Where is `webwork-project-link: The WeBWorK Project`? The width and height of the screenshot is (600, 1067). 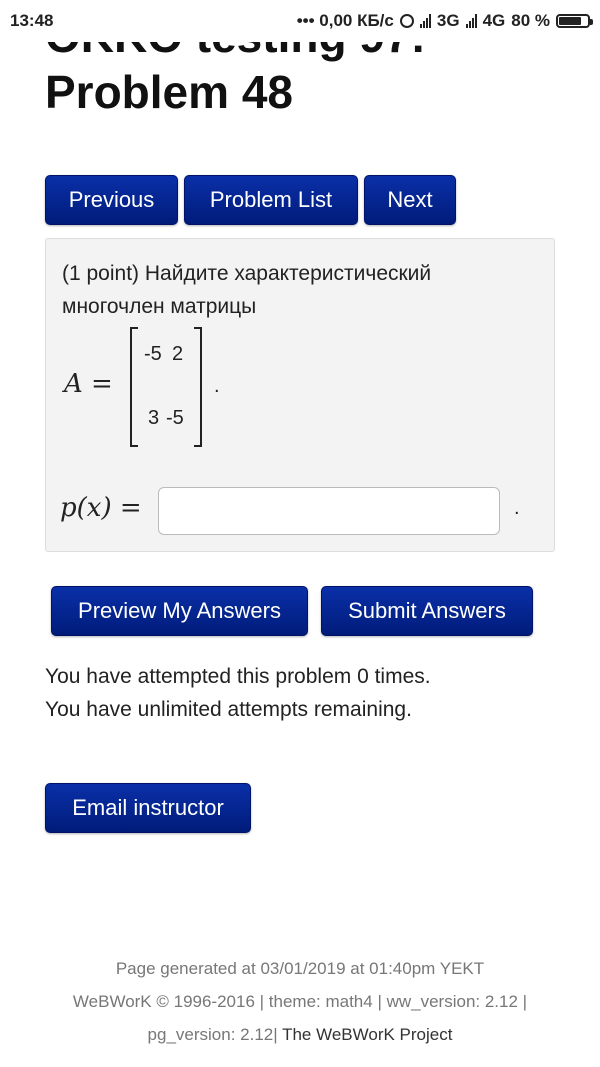
webwork-project-link: The WeBWorK Project is located at coordinates (367, 1034).